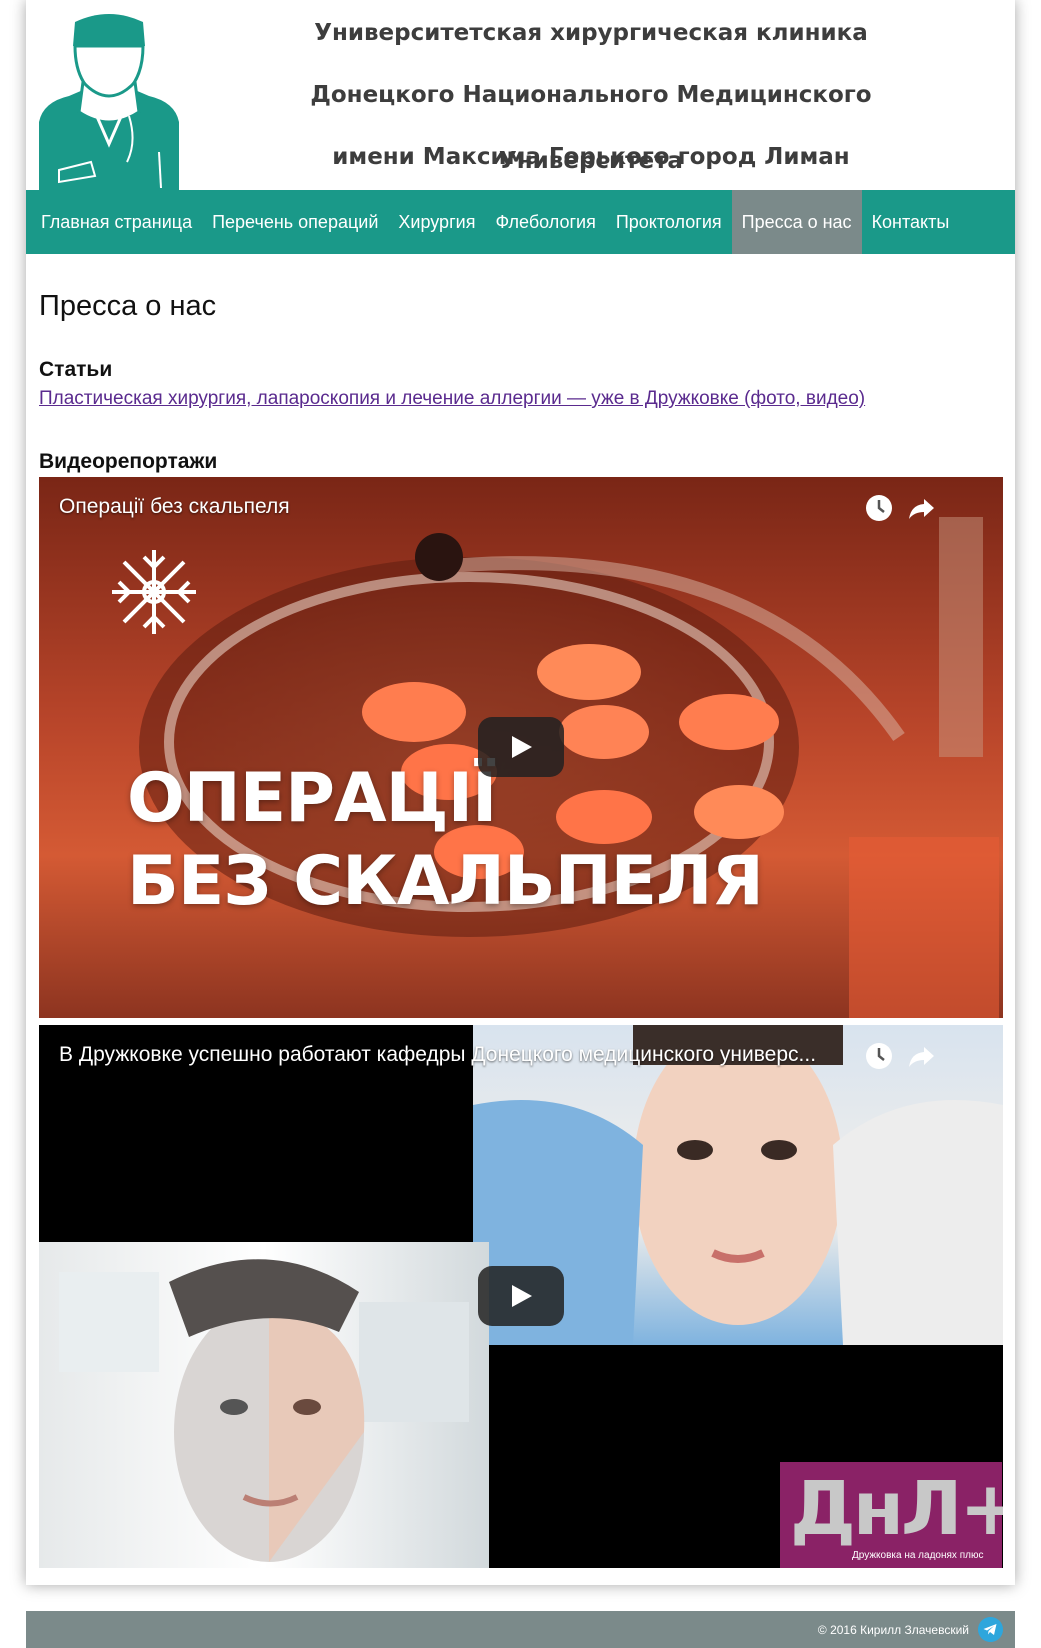 The image size is (1041, 1648). Describe the element at coordinates (128, 306) in the screenshot. I see `page-title: Пресса о нас` at that location.